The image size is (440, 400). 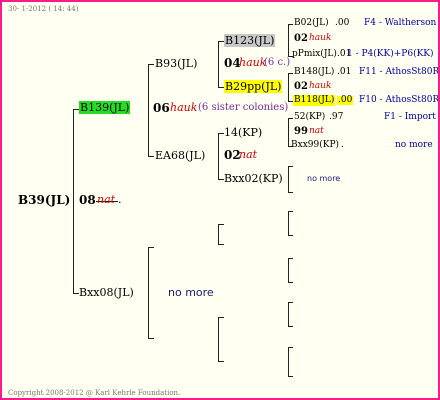 What do you see at coordinates (44, 200) in the screenshot?
I see `root-name: B39(JL)` at bounding box center [44, 200].